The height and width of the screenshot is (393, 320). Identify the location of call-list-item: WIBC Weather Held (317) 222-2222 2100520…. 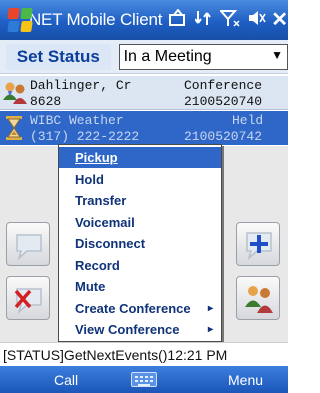
(144, 128).